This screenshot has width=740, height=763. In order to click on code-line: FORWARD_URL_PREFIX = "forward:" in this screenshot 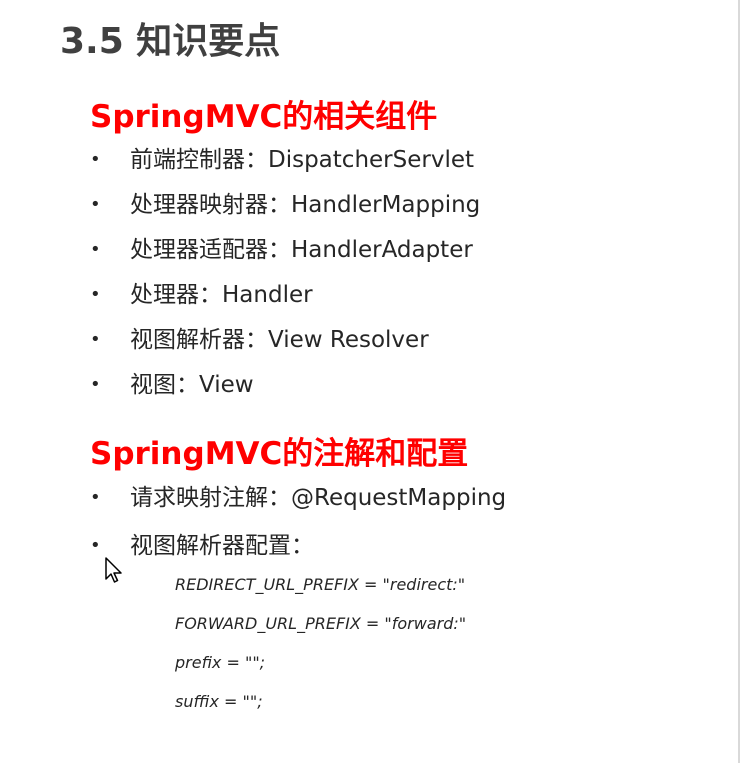, I will do `click(321, 623)`.